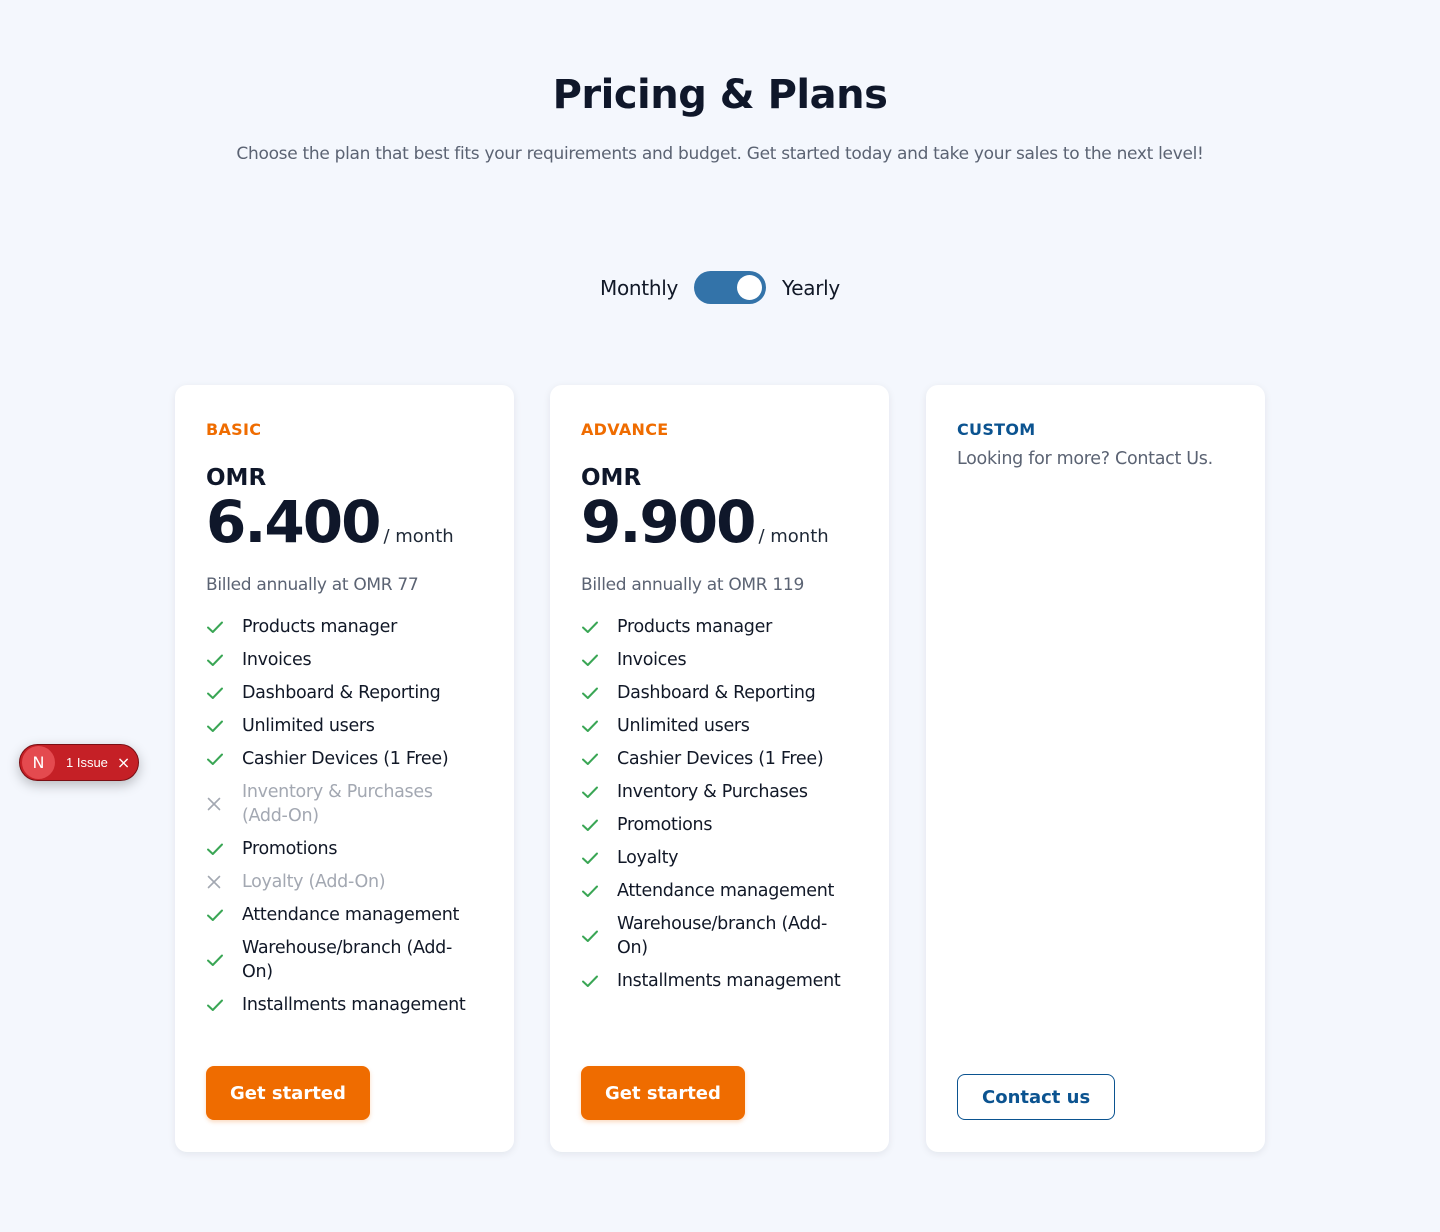 The image size is (1440, 1232). What do you see at coordinates (1085, 459) in the screenshot?
I see `custom-plan-description: Looking for more? Contact Us.` at bounding box center [1085, 459].